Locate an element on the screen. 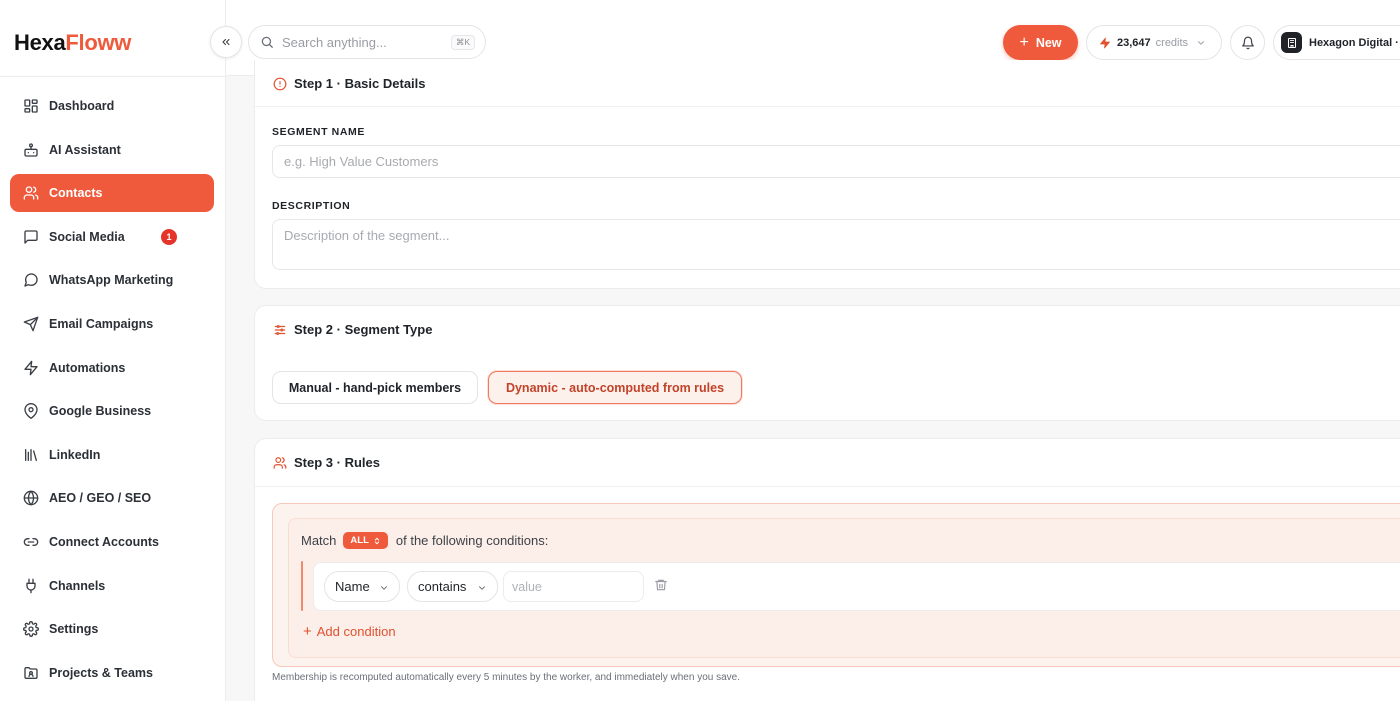  sidebar-item-label: WhatsApp Marketing is located at coordinates (111, 280).